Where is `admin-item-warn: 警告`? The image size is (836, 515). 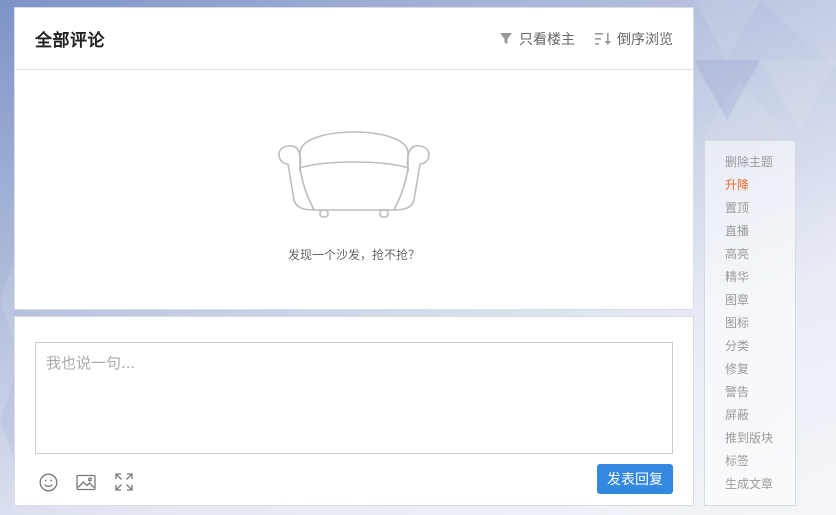
admin-item-warn: 警告 is located at coordinates (760, 392).